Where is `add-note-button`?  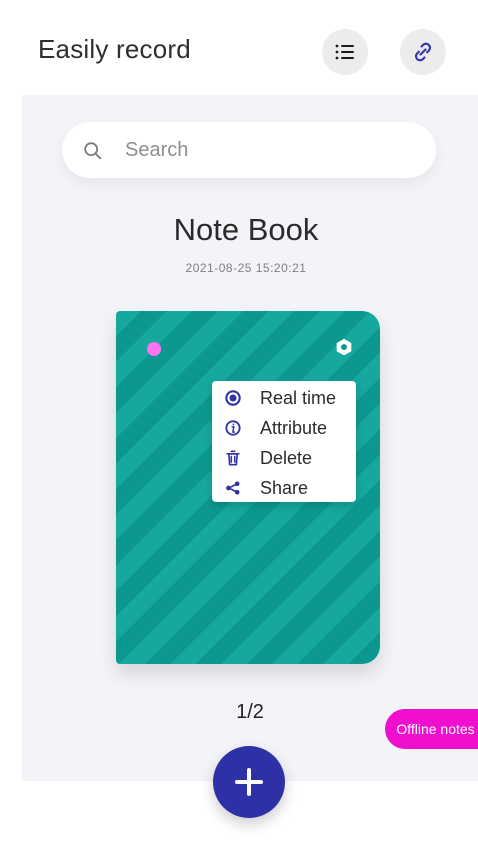 add-note-button is located at coordinates (249, 782).